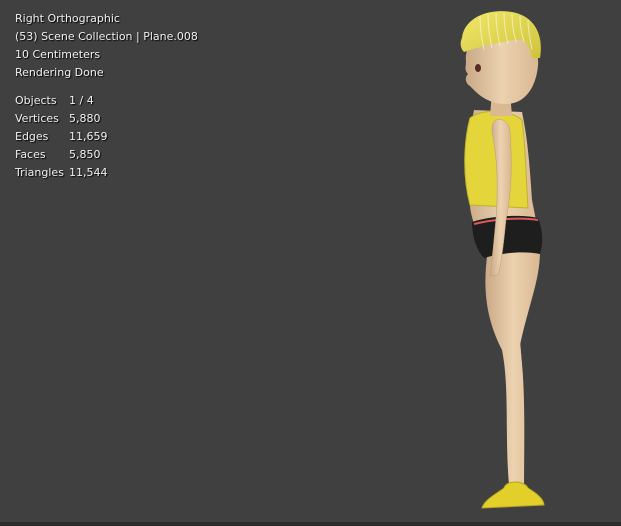 The image size is (621, 526). What do you see at coordinates (39, 172) in the screenshot?
I see `stat-label: Triangles` at bounding box center [39, 172].